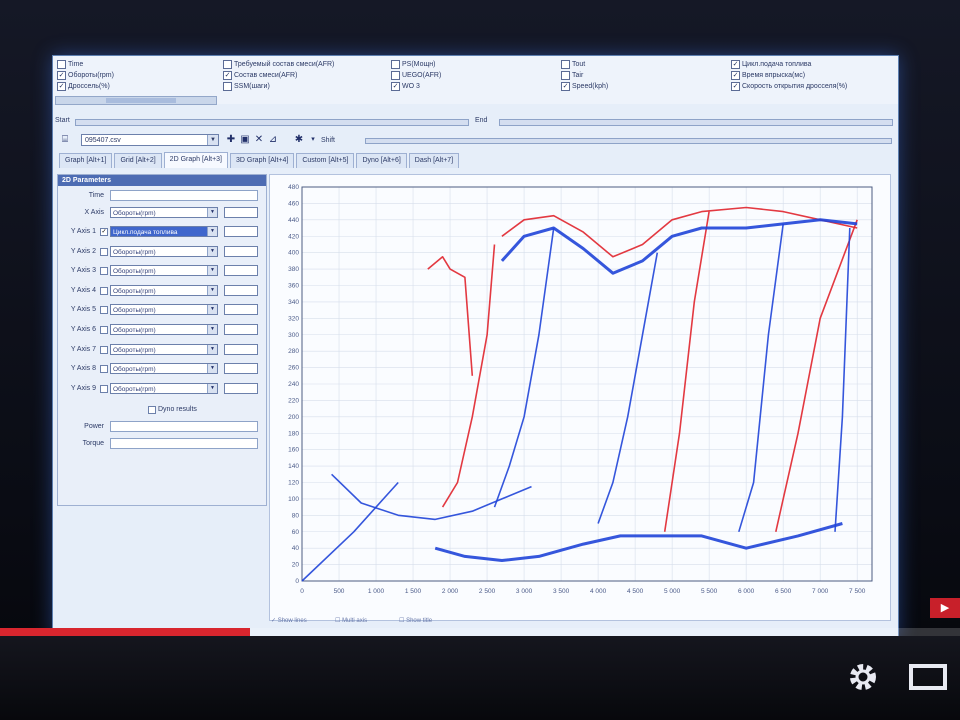  I want to click on tab-item: Grid [Alt+2], so click(138, 160).